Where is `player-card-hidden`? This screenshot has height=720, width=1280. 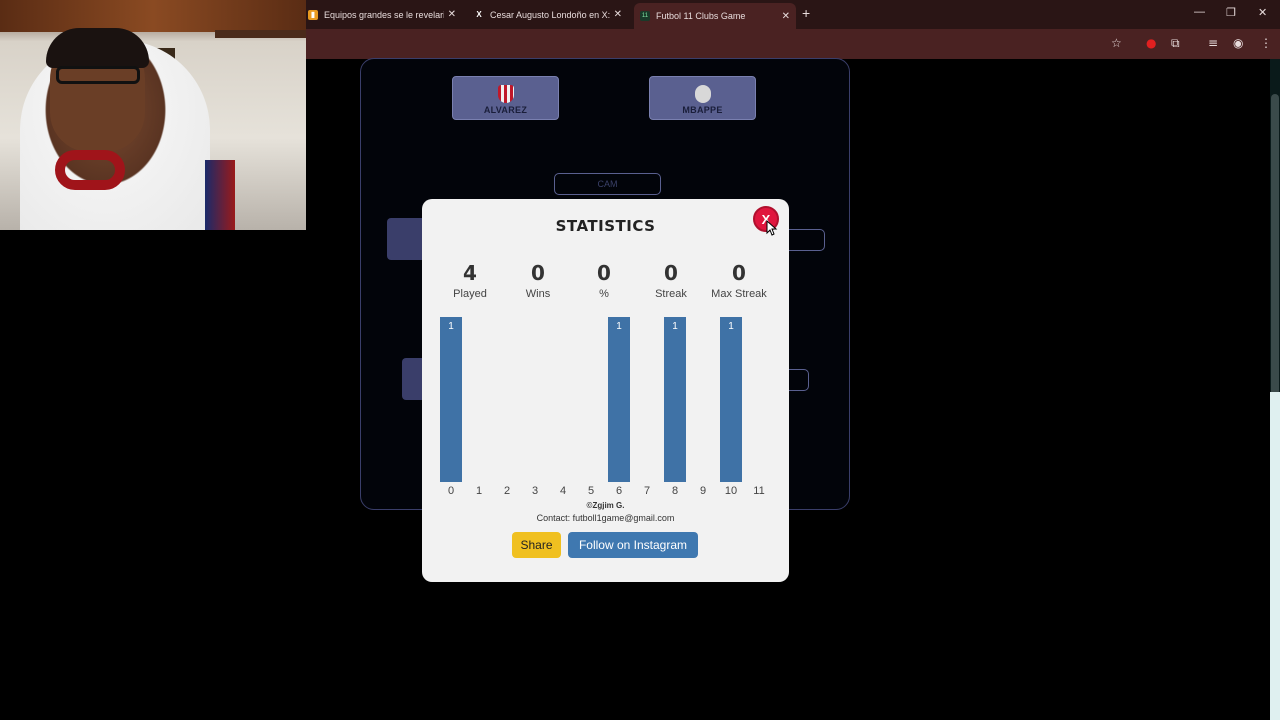 player-card-hidden is located at coordinates (407, 239).